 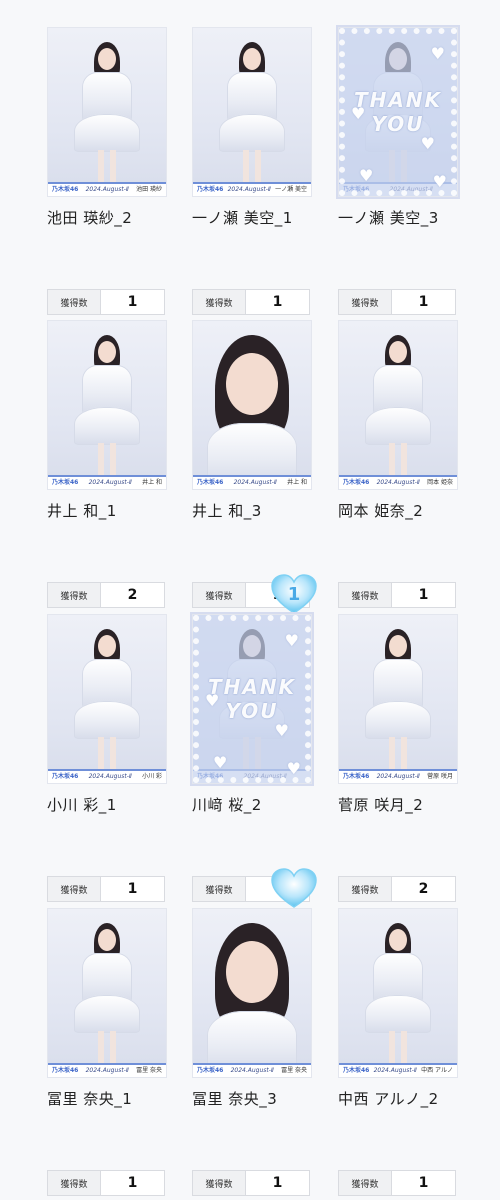 What do you see at coordinates (227, 511) in the screenshot?
I see `member-name: 井上 和_3` at bounding box center [227, 511].